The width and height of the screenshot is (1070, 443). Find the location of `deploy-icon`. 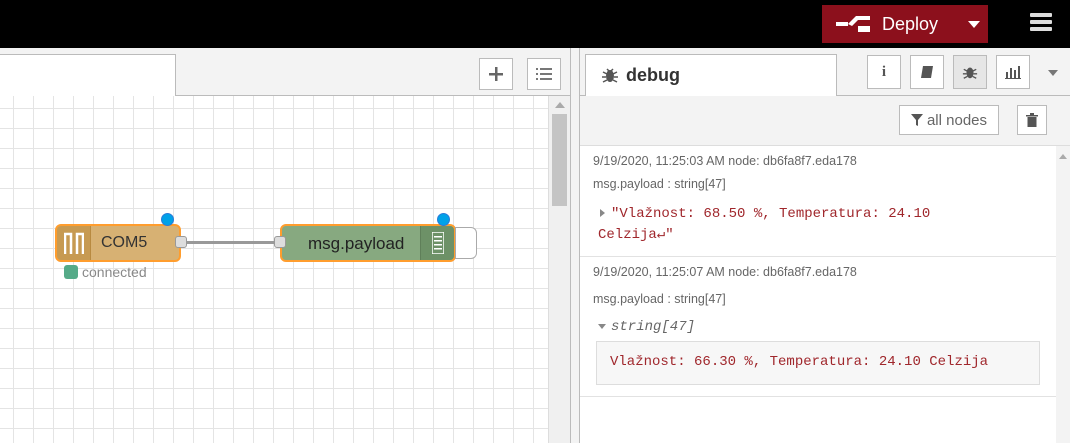

deploy-icon is located at coordinates (853, 24).